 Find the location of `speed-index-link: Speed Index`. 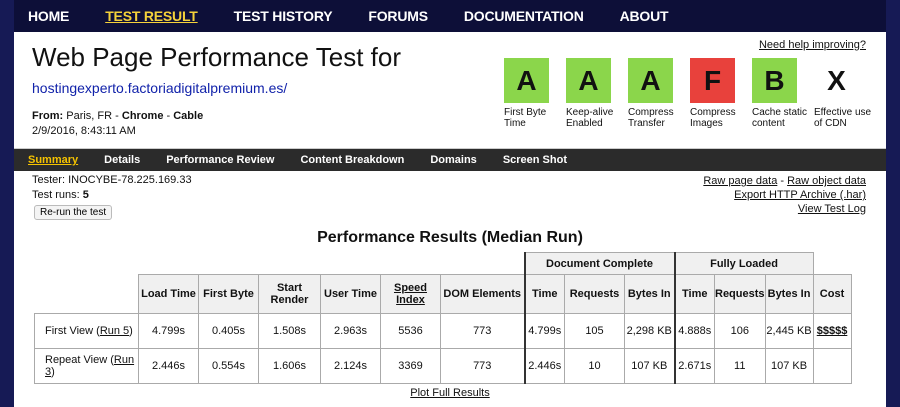

speed-index-link: Speed Index is located at coordinates (410, 294).